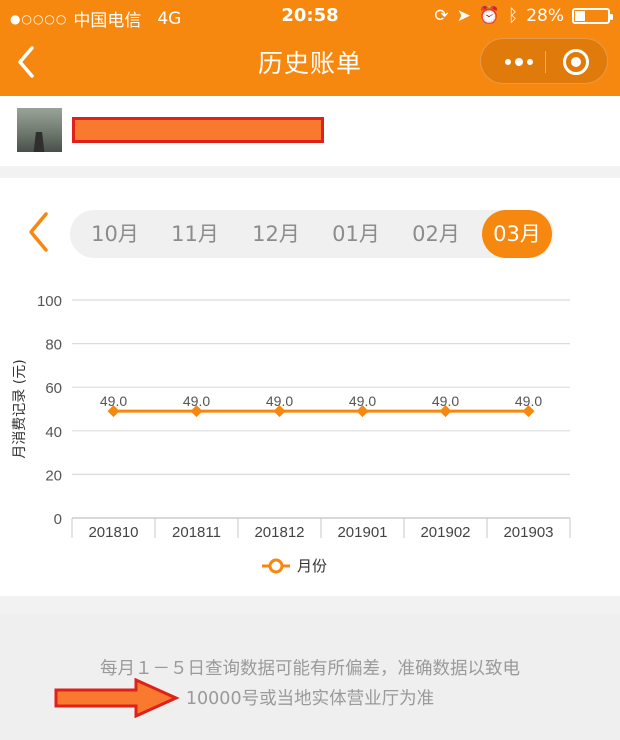 The width and height of the screenshot is (620, 740). I want to click on month-tab: 12月, so click(276, 234).